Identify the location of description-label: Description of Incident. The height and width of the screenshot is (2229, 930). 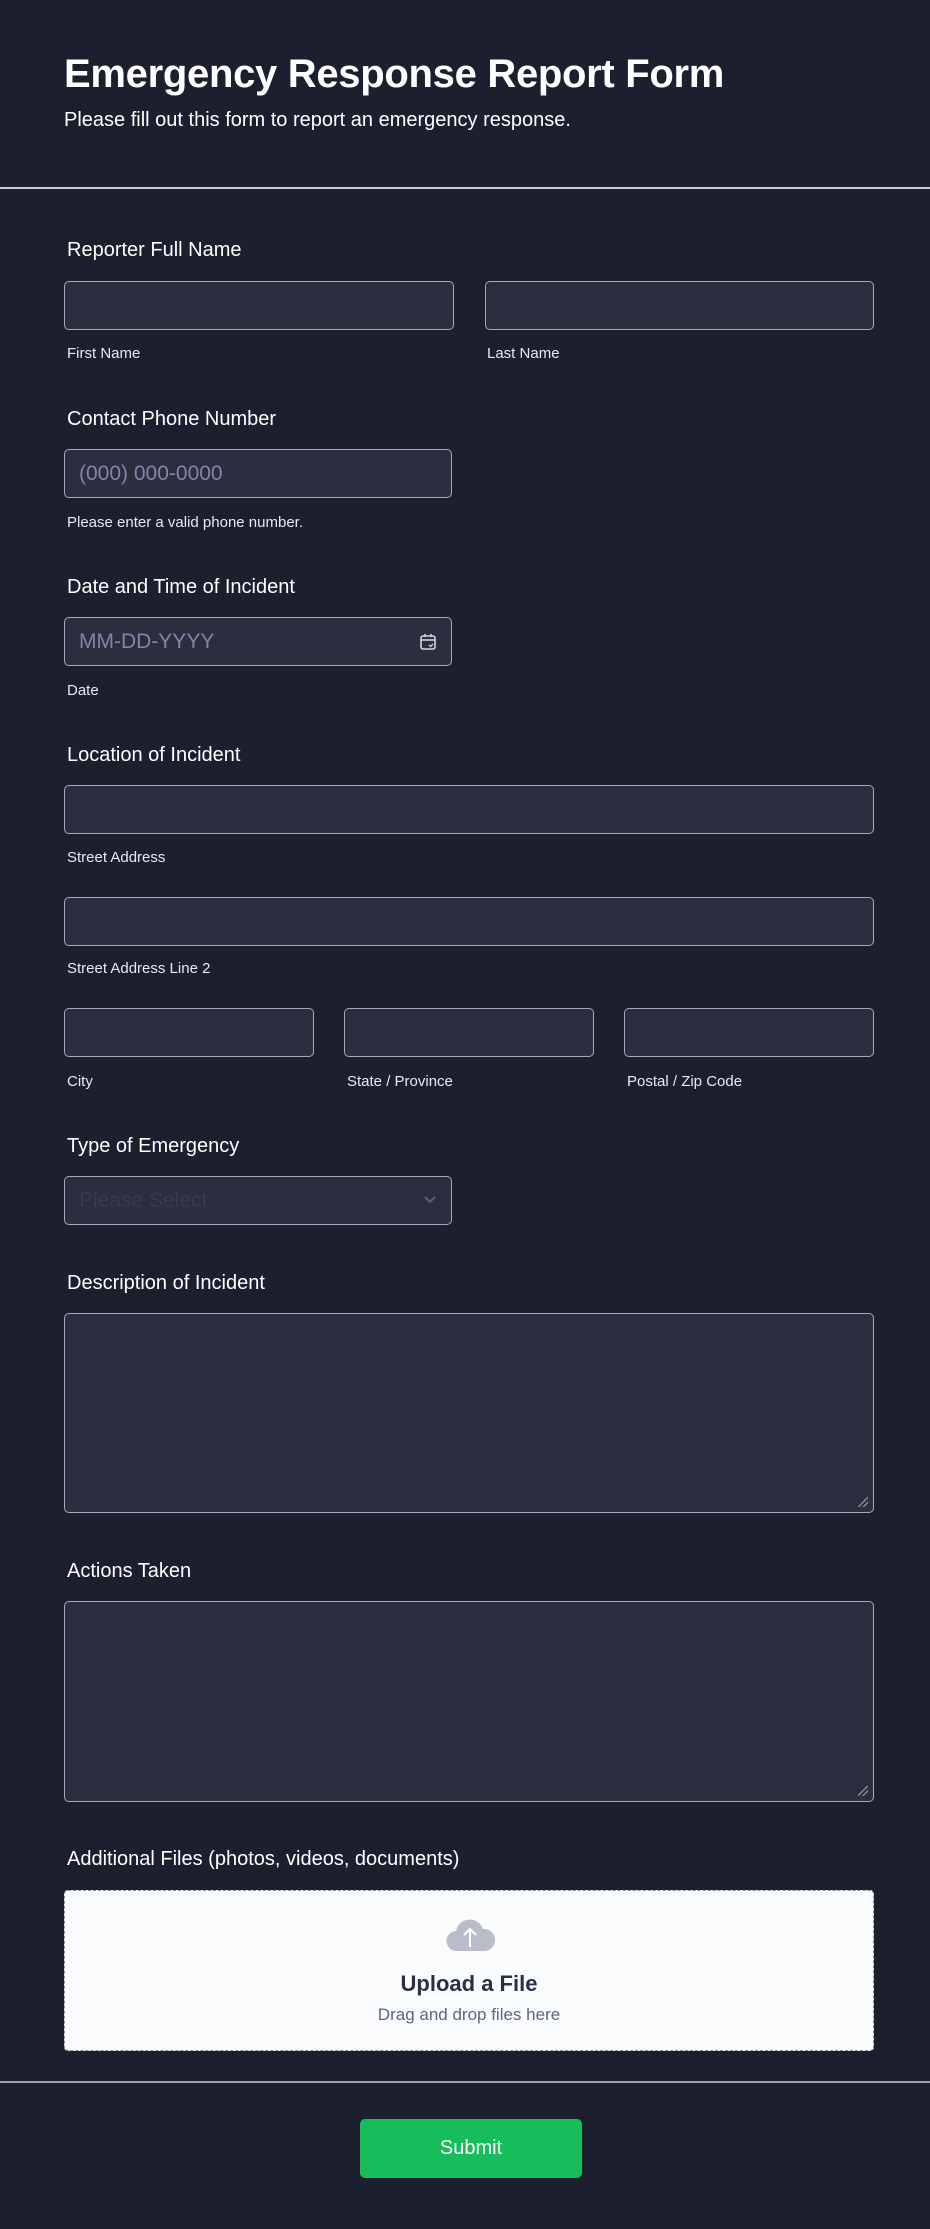
(166, 1283).